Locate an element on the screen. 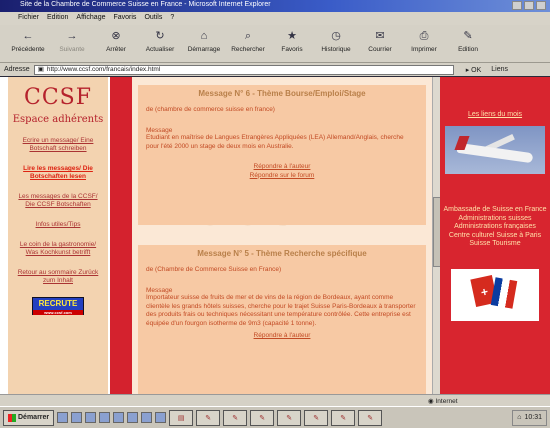  sidebar-link: Retour au sommaire Zurück zum Inhalt is located at coordinates (58, 277).